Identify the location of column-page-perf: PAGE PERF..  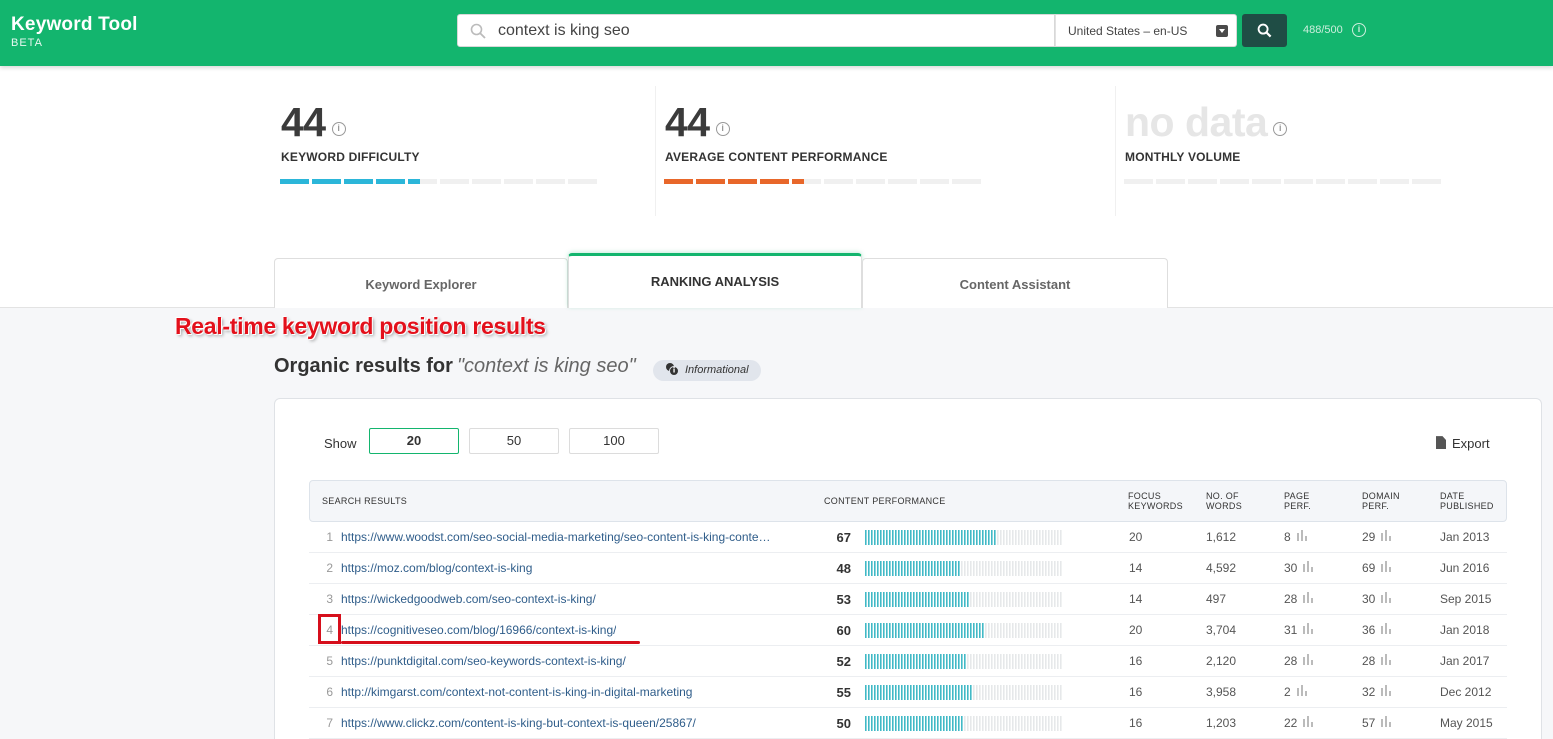
(1297, 501).